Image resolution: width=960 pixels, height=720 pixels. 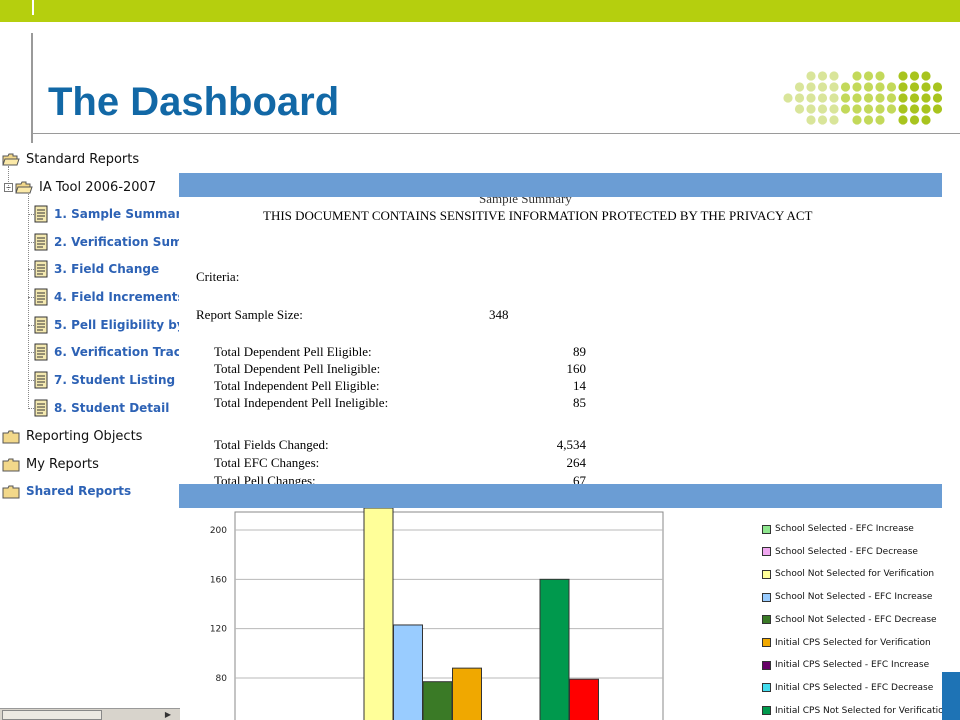 I want to click on legend-item: School Selected - EFC Decrease, so click(x=840, y=552).